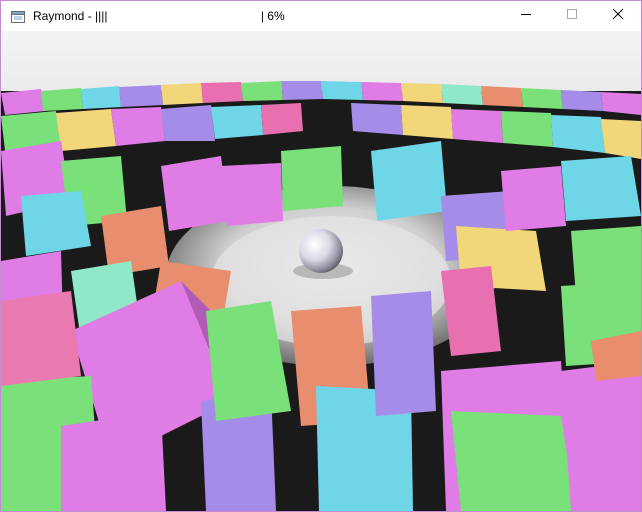 The height and width of the screenshot is (512, 642). What do you see at coordinates (321, 16) in the screenshot?
I see `title-bar: Raymond - |||| | 6%` at bounding box center [321, 16].